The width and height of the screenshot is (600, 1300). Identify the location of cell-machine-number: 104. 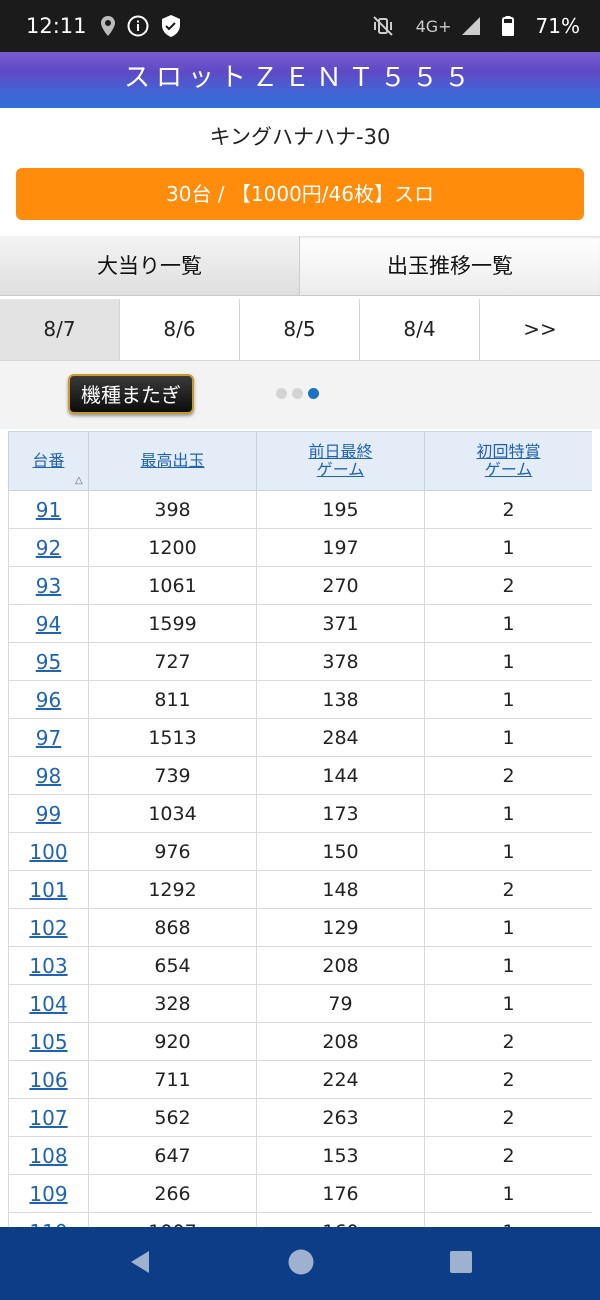
(48, 1003).